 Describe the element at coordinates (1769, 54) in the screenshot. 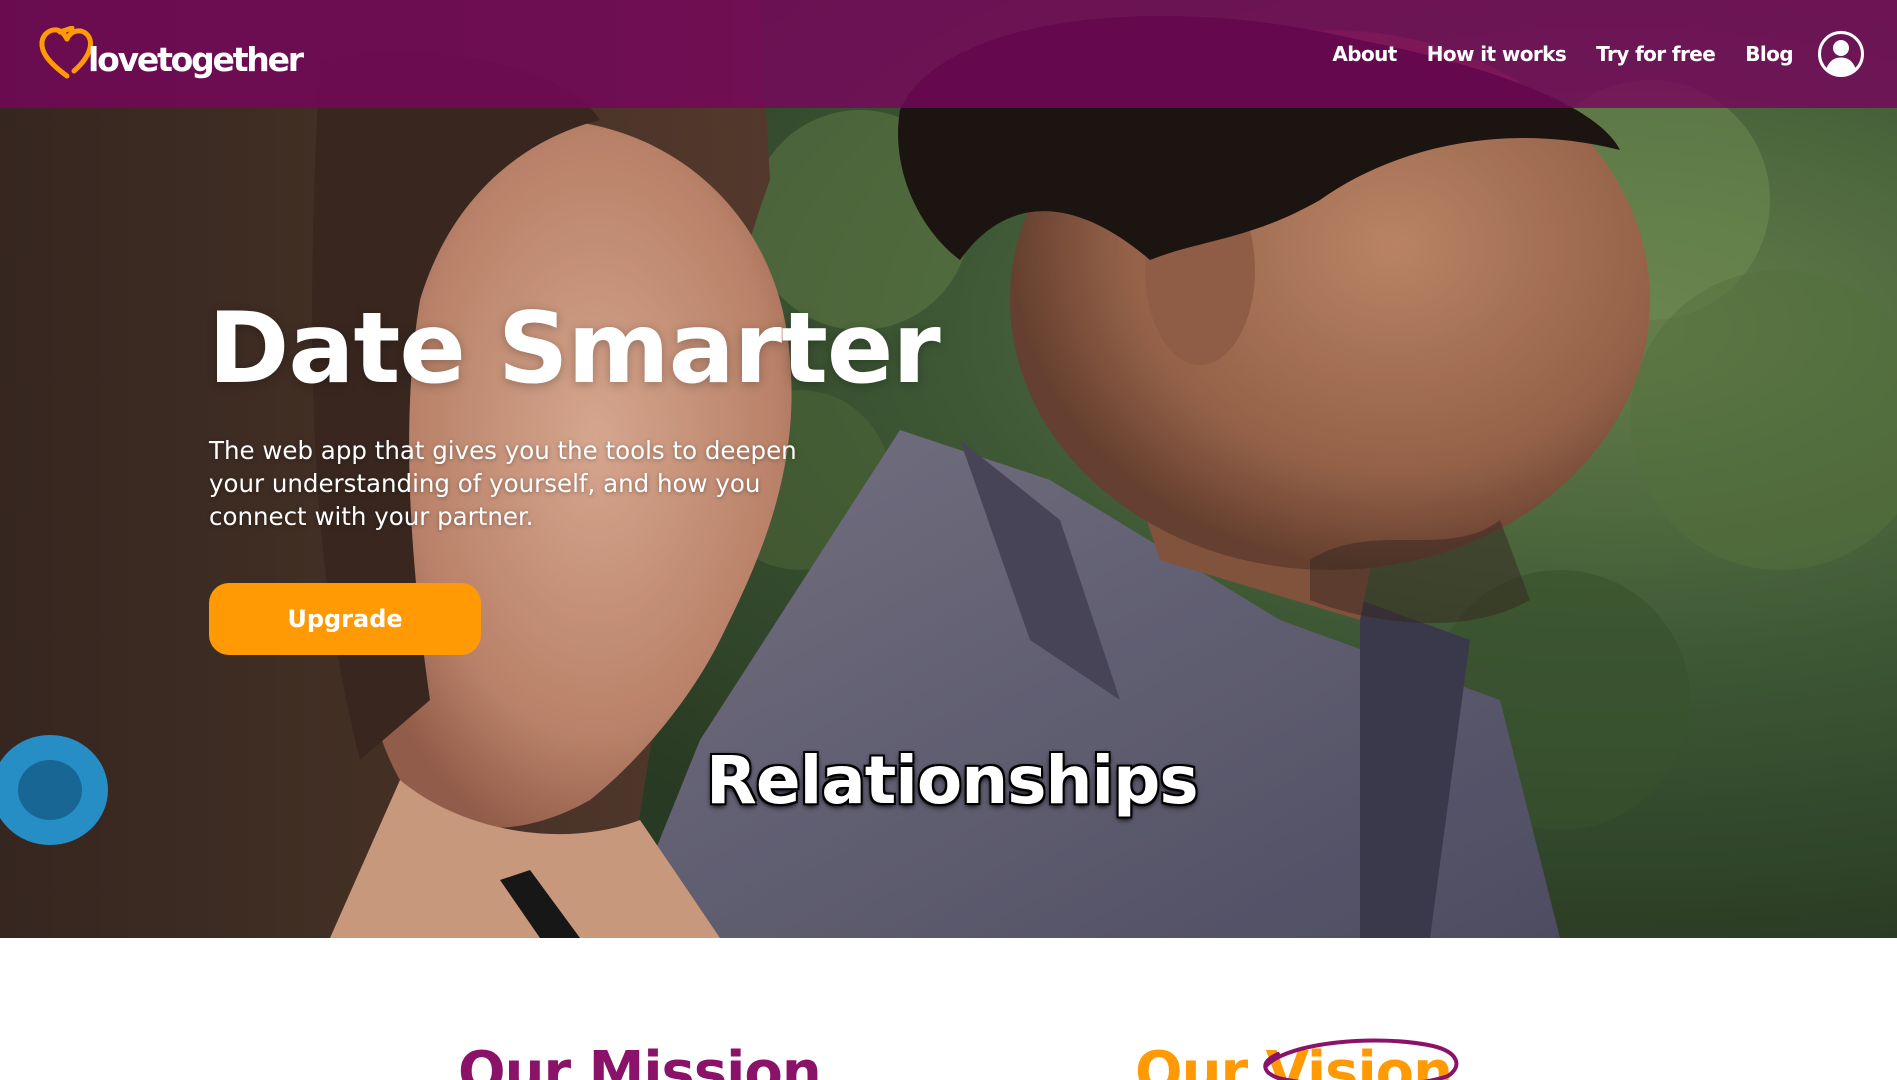

I see `nav-blog: Blog` at that location.